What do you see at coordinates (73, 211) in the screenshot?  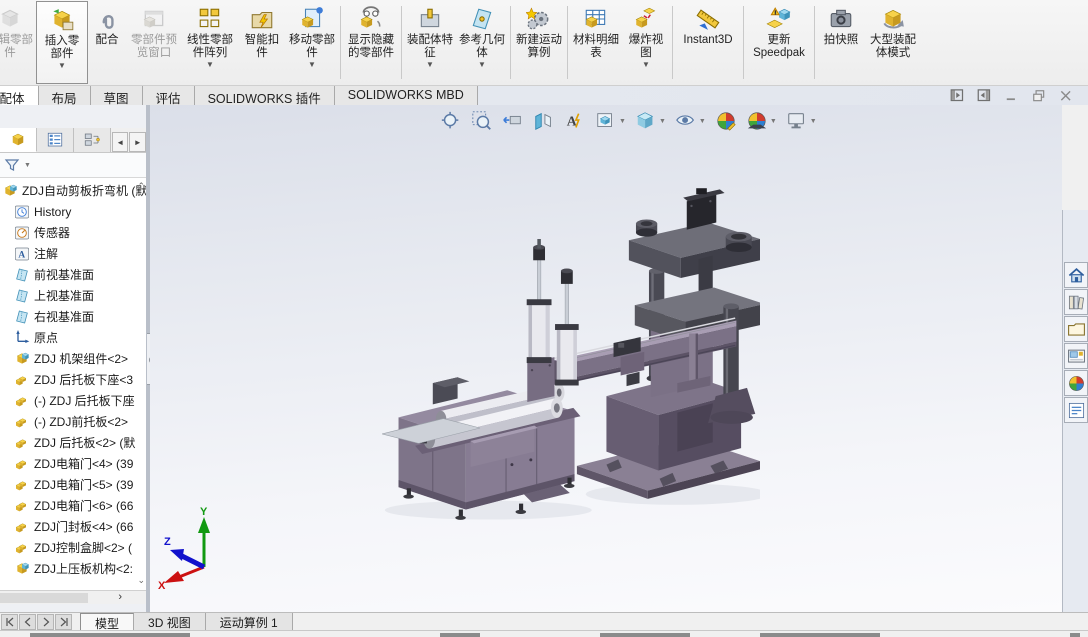 I see `tree-item: History` at bounding box center [73, 211].